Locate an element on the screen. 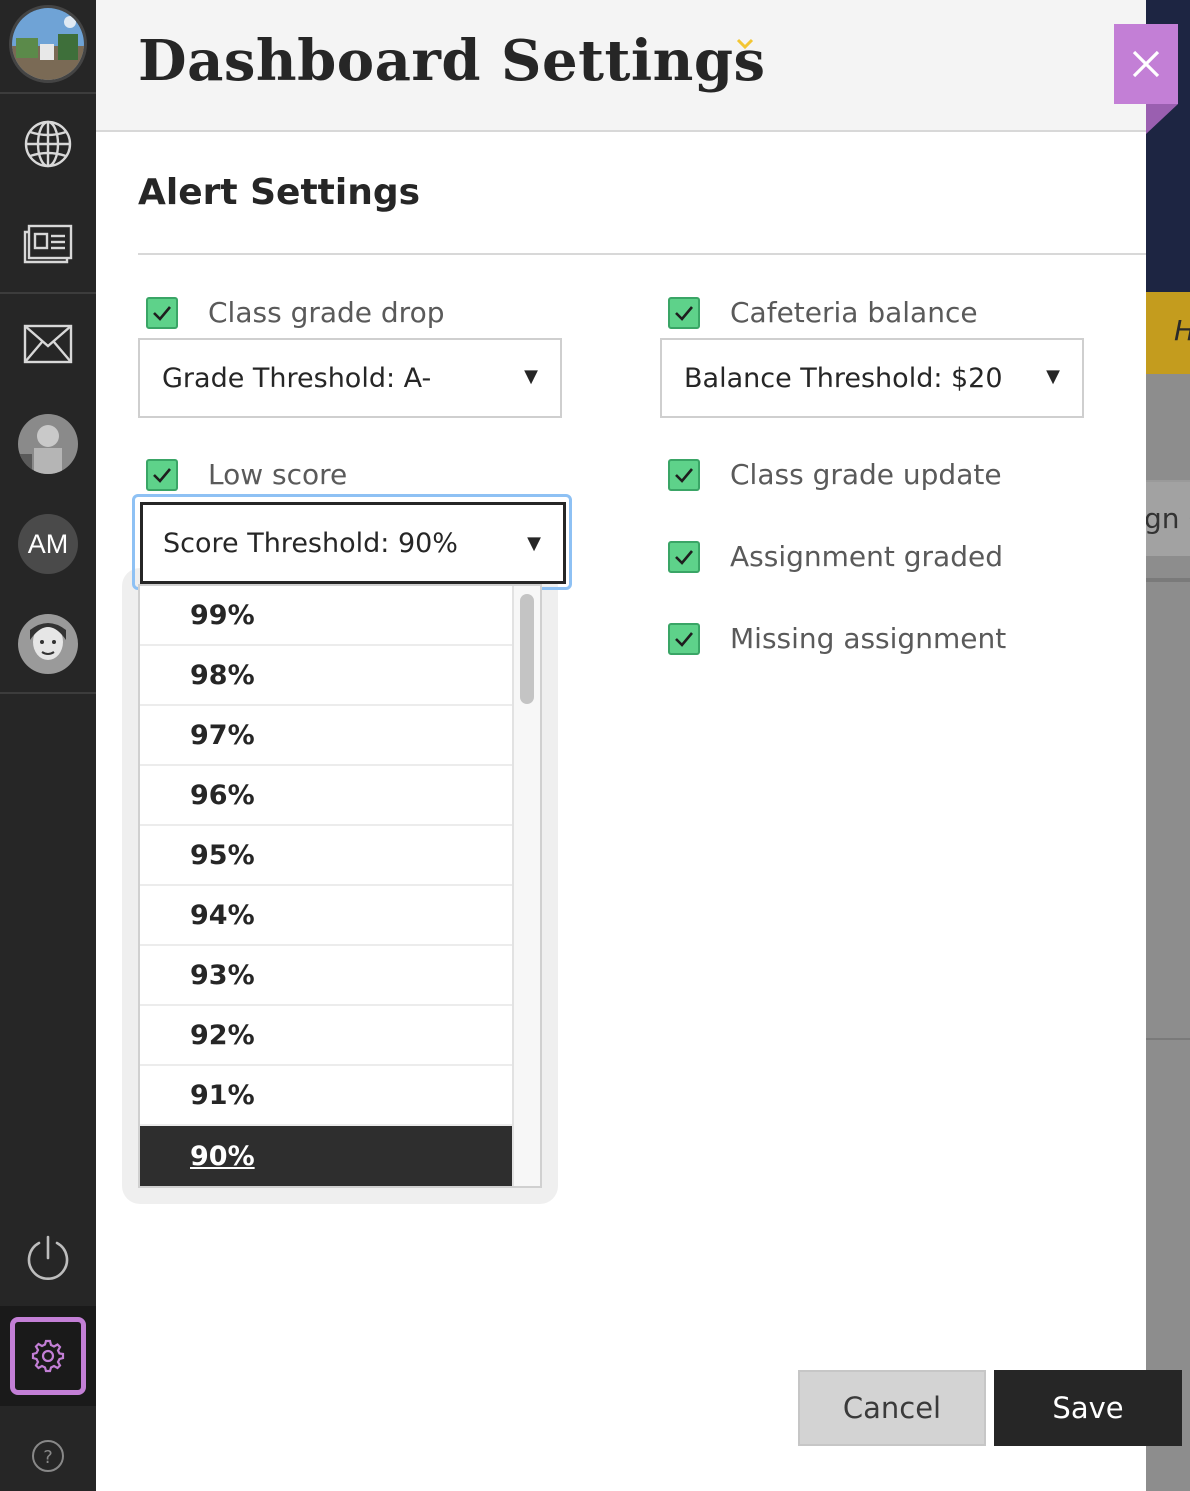 This screenshot has width=1190, height=1491. section-title: Alert Settings is located at coordinates (279, 192).